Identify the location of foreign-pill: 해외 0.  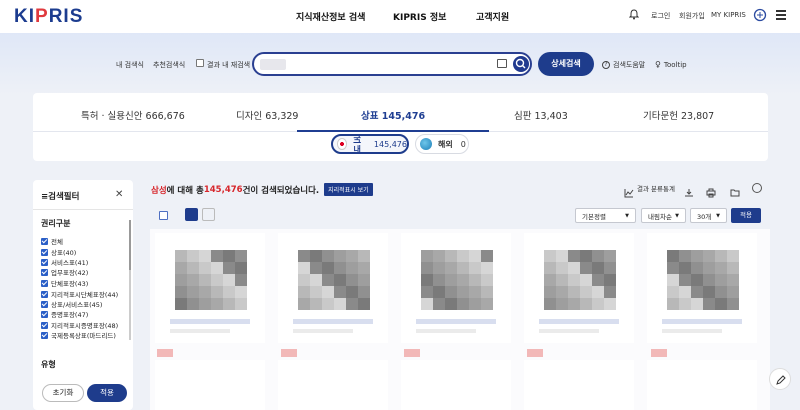
(442, 144).